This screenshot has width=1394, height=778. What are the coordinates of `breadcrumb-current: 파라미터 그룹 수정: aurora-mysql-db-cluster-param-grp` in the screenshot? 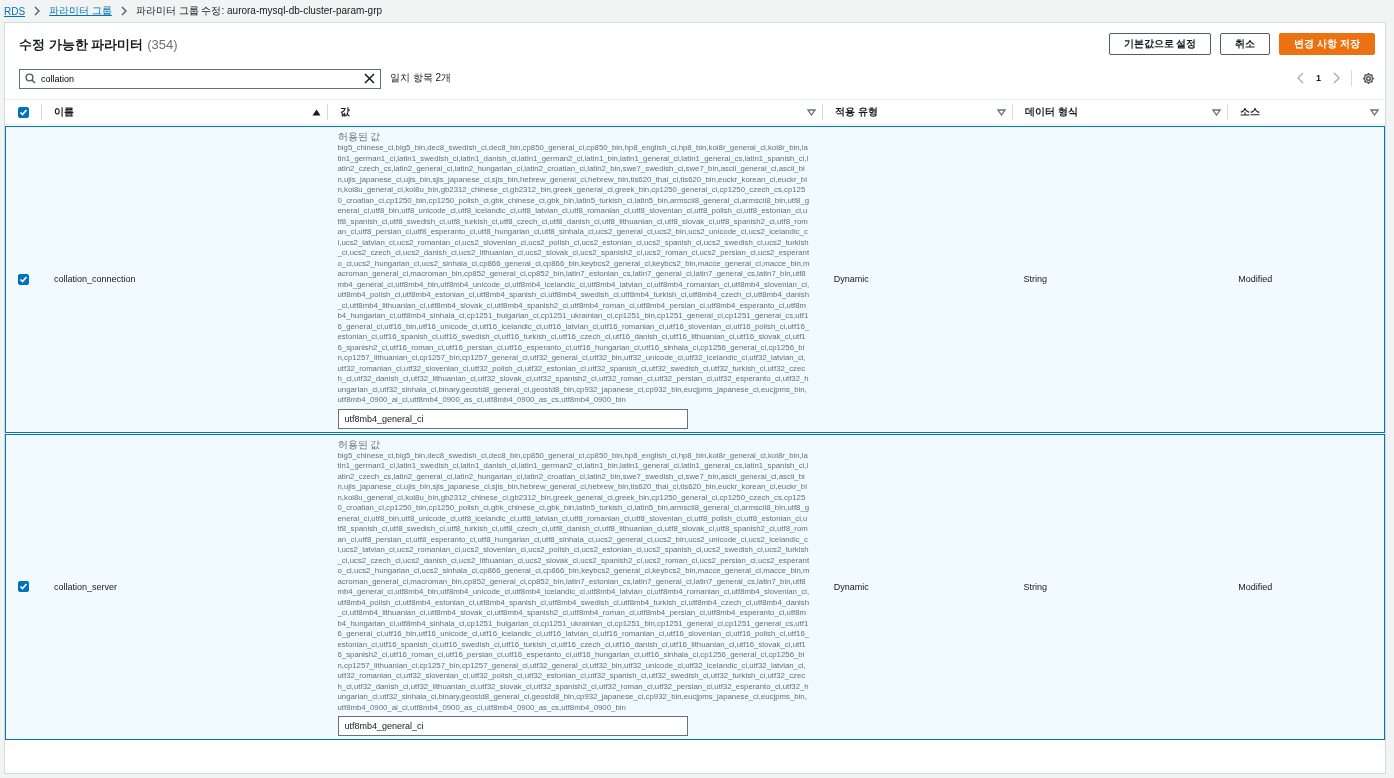 It's located at (259, 11).